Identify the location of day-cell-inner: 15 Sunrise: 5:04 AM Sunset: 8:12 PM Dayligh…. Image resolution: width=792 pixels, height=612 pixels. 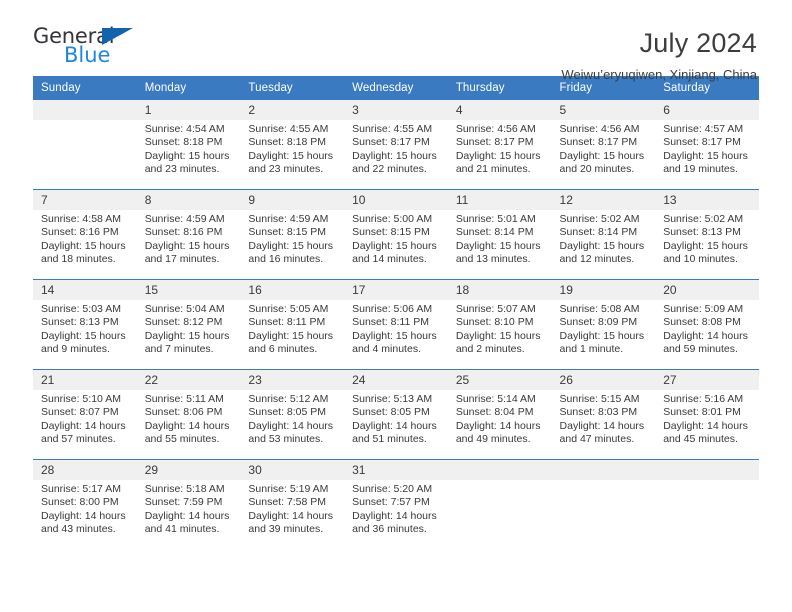
(188, 324).